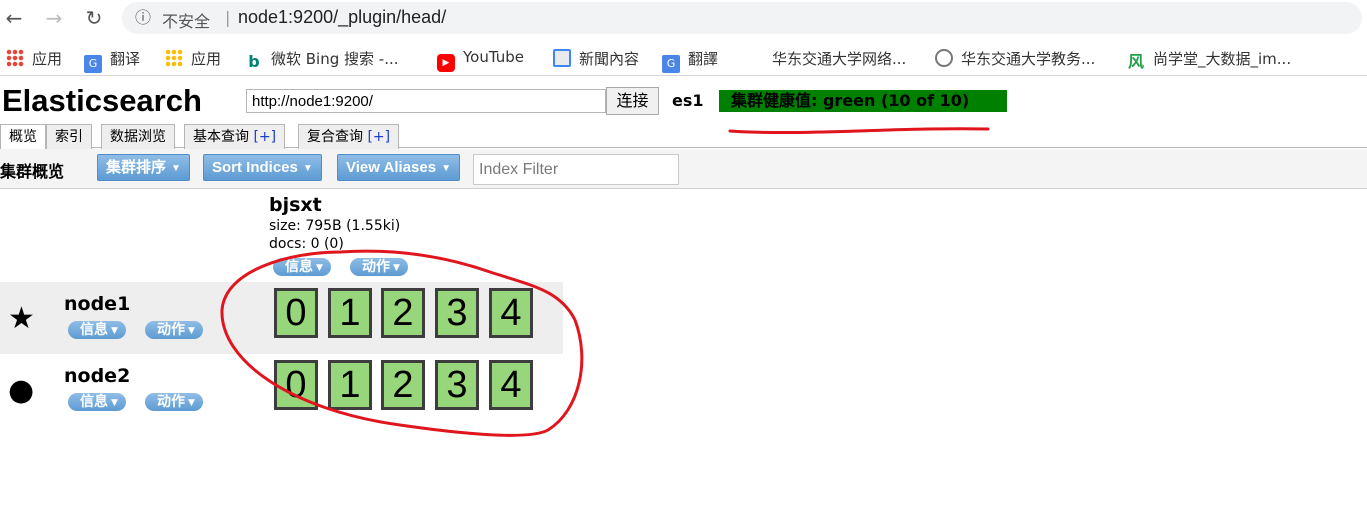  Describe the element at coordinates (21, 318) in the screenshot. I see `star-icon: ★` at that location.